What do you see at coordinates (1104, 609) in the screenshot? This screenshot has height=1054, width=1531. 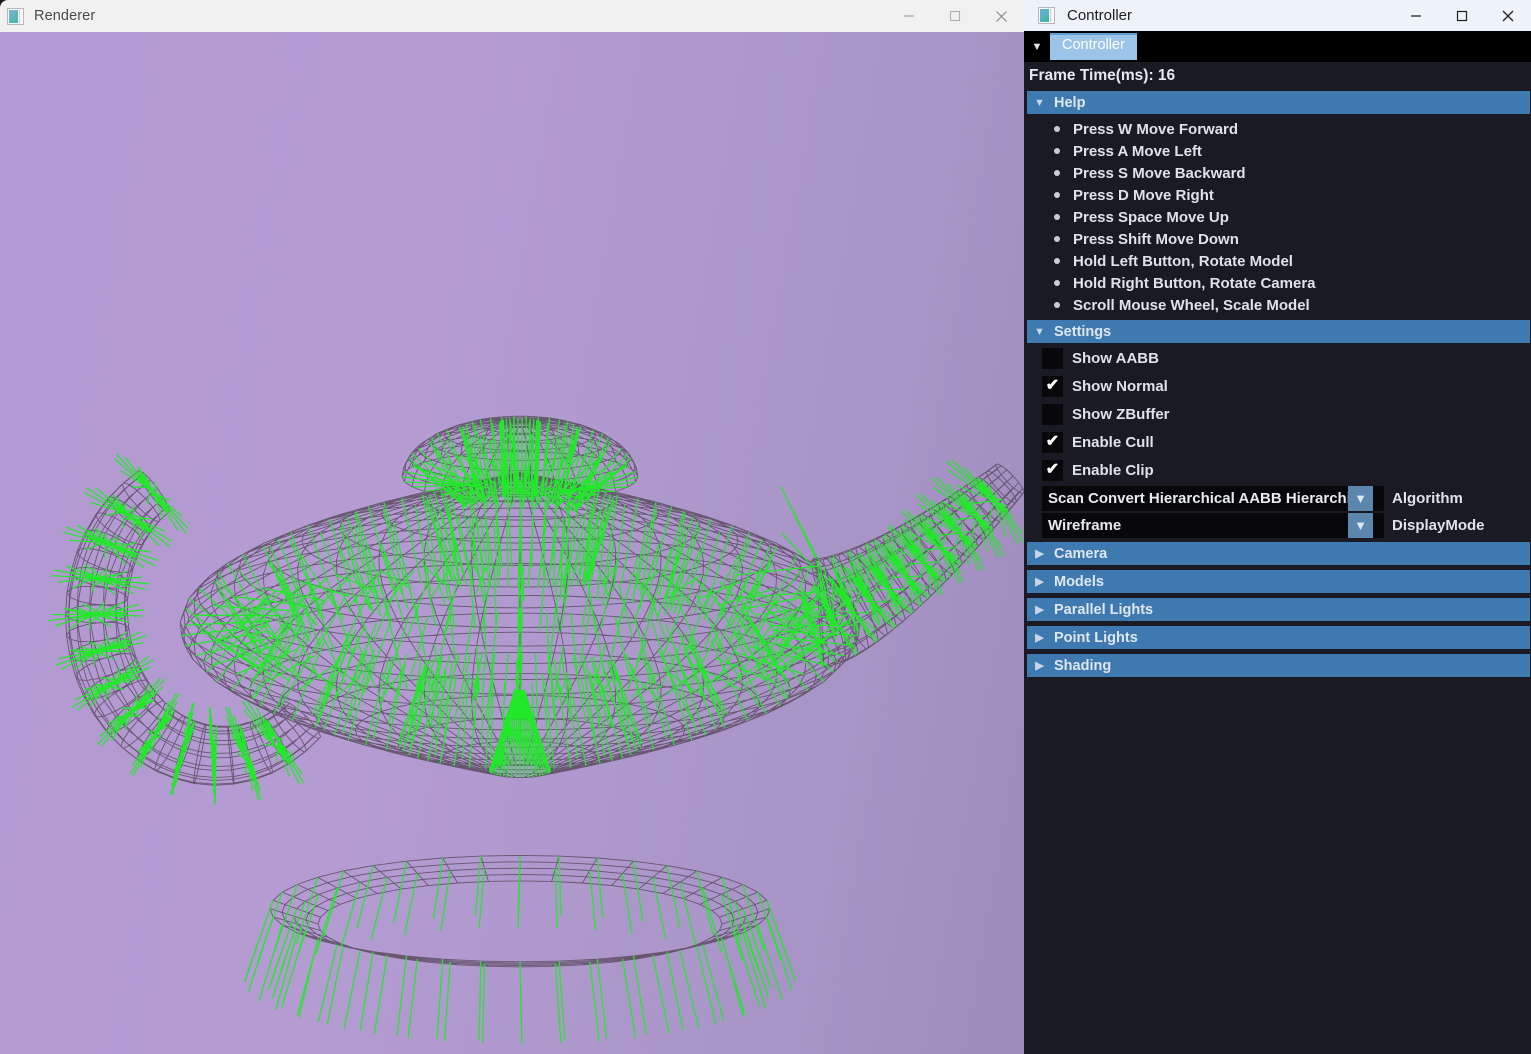 I see `section-label-parallel-lights: Parallel Lights` at bounding box center [1104, 609].